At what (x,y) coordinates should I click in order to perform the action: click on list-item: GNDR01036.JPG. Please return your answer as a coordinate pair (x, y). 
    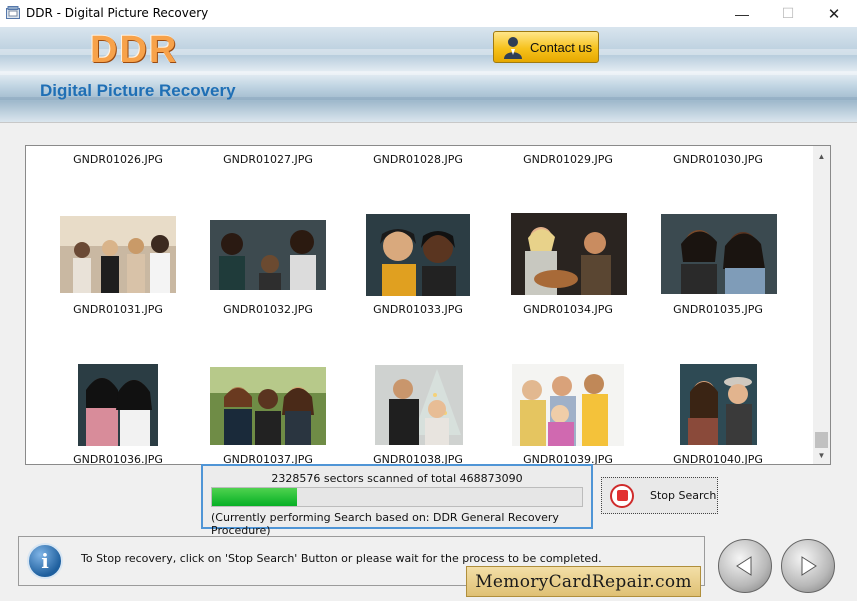
    Looking at the image, I should click on (118, 457).